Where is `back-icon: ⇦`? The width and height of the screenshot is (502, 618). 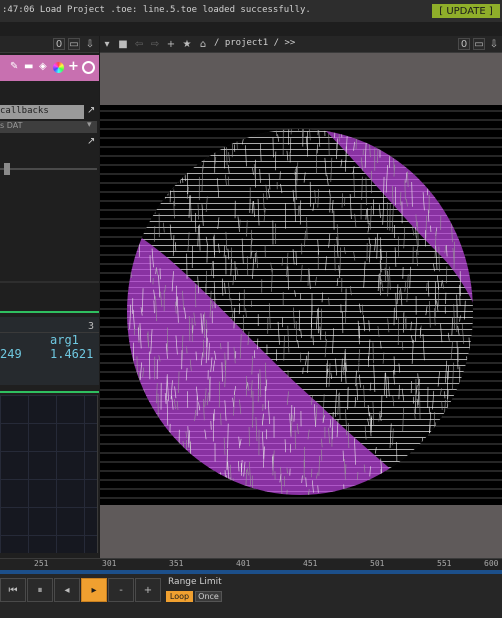
back-icon: ⇦ is located at coordinates (139, 44).